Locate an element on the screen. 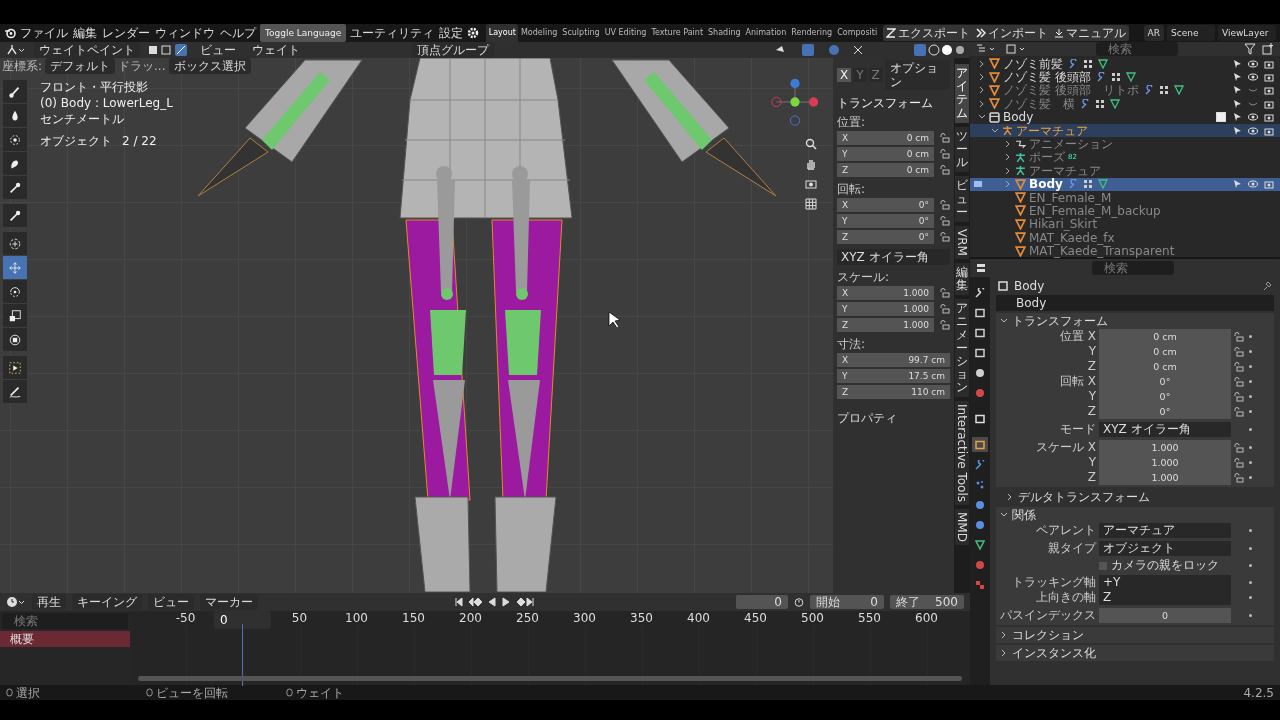  panel-header: トランスフォーム is located at coordinates (1135, 321).